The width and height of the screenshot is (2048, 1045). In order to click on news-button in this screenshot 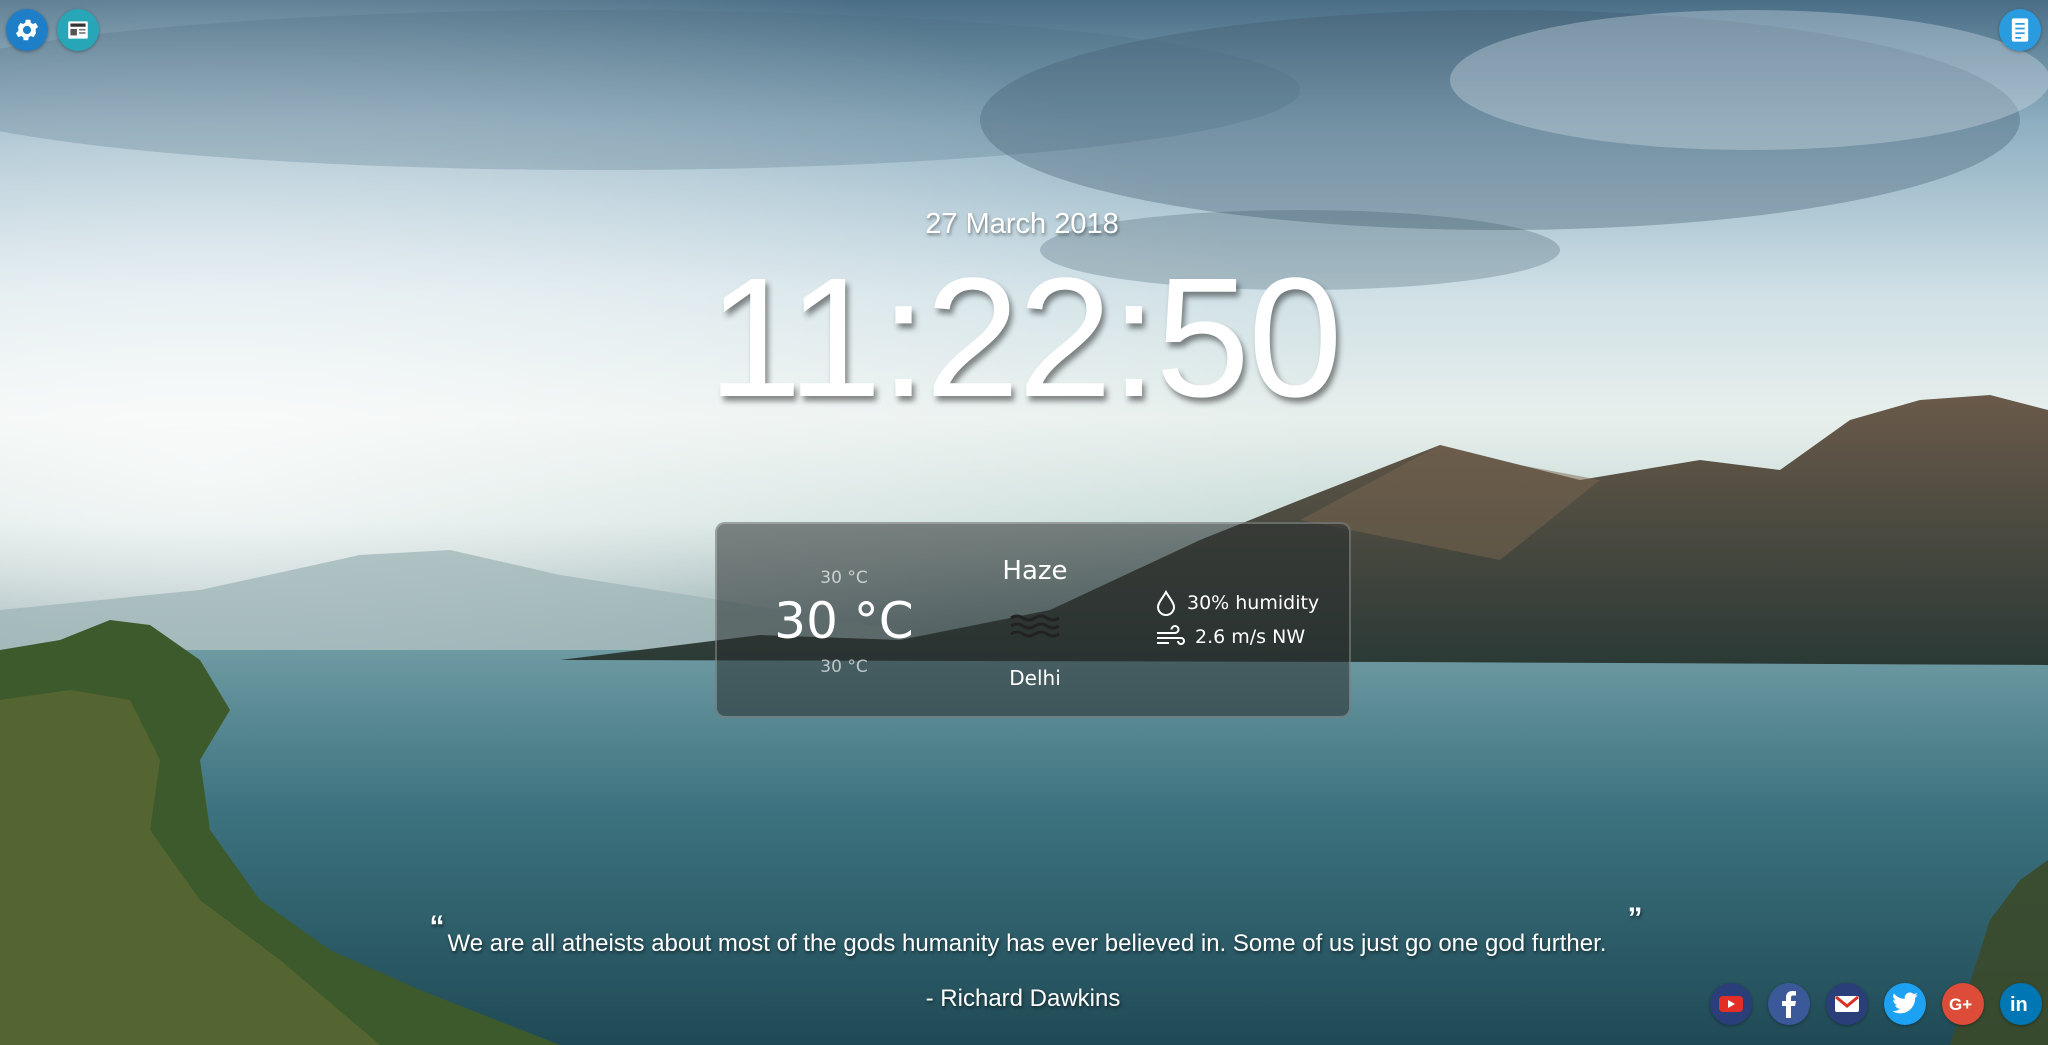, I will do `click(78, 30)`.